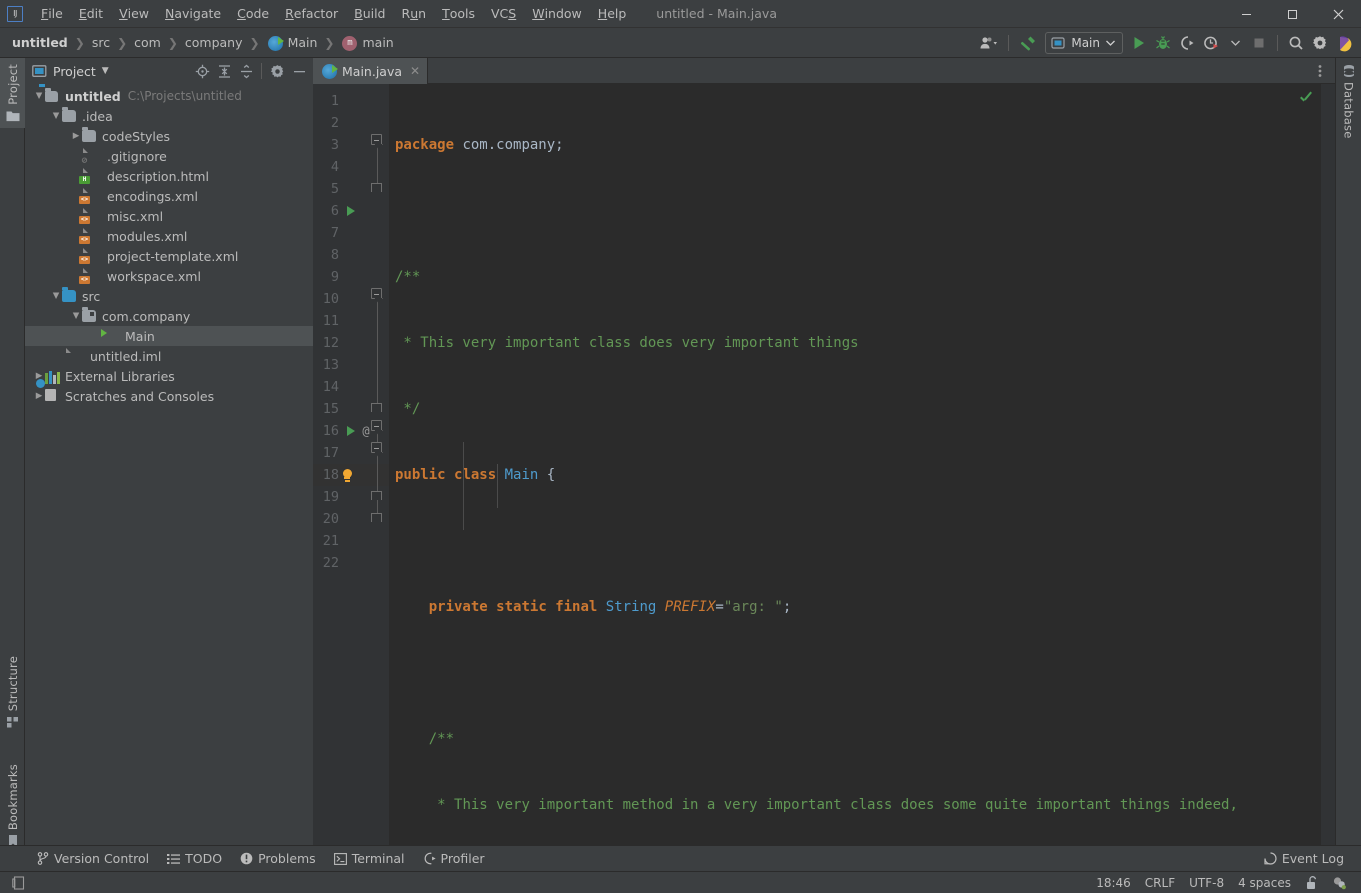 This screenshot has width=1361, height=893. Describe the element at coordinates (1296, 43) in the screenshot. I see `search-everywhere-button` at that location.